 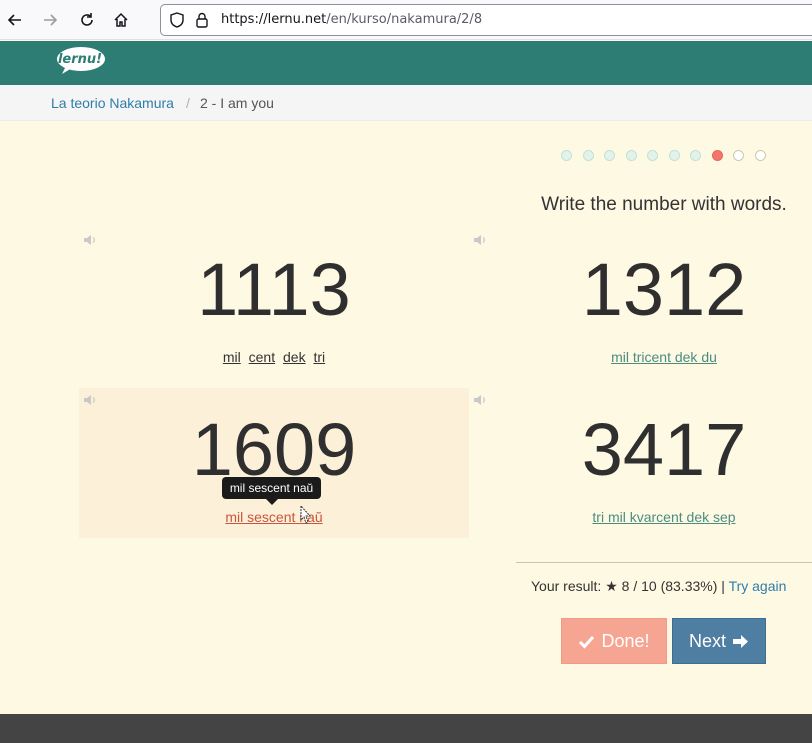 I want to click on card-answer-wrong: mil sescent naŭ, so click(x=274, y=517).